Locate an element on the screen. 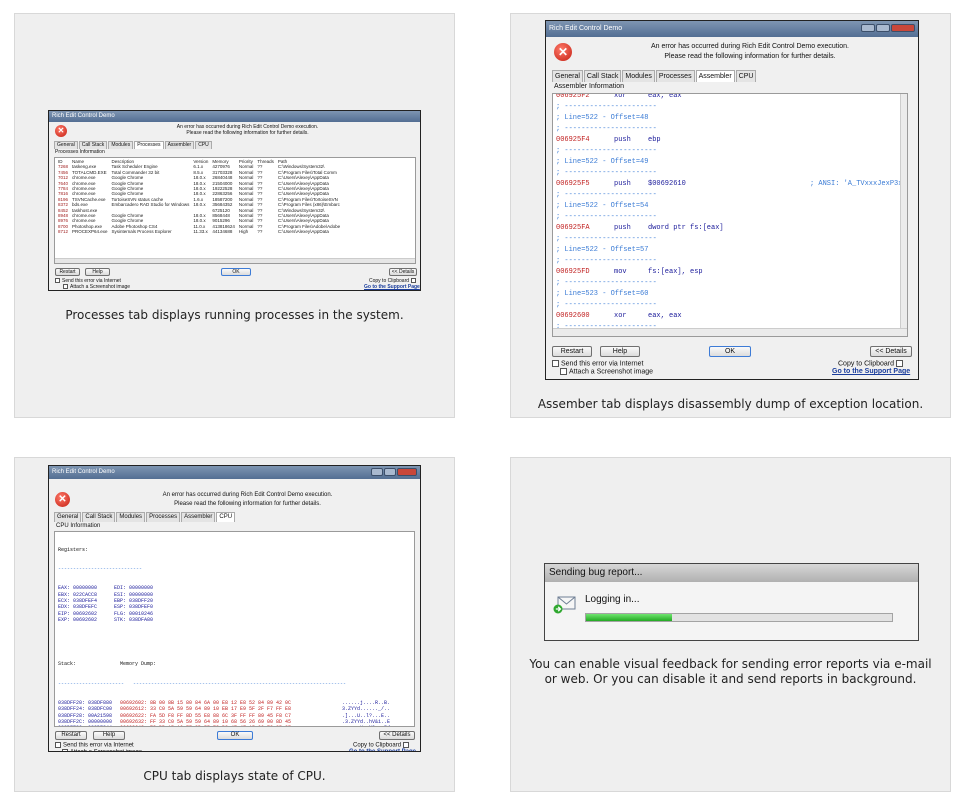 The image size is (964, 806). group-title: CPU Information is located at coordinates (78, 526).